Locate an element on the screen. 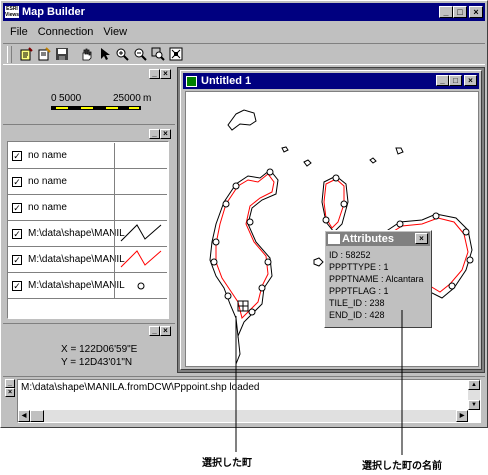 The width and height of the screenshot is (488, 475). caption-selected-town: 選択した町 is located at coordinates (227, 463).